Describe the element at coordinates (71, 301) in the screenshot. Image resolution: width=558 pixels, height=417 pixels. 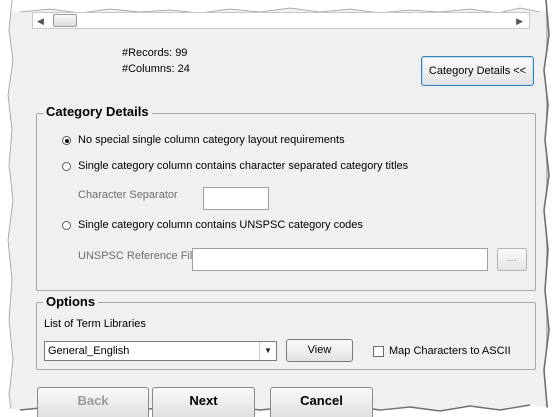
I see `options-title: Options` at that location.